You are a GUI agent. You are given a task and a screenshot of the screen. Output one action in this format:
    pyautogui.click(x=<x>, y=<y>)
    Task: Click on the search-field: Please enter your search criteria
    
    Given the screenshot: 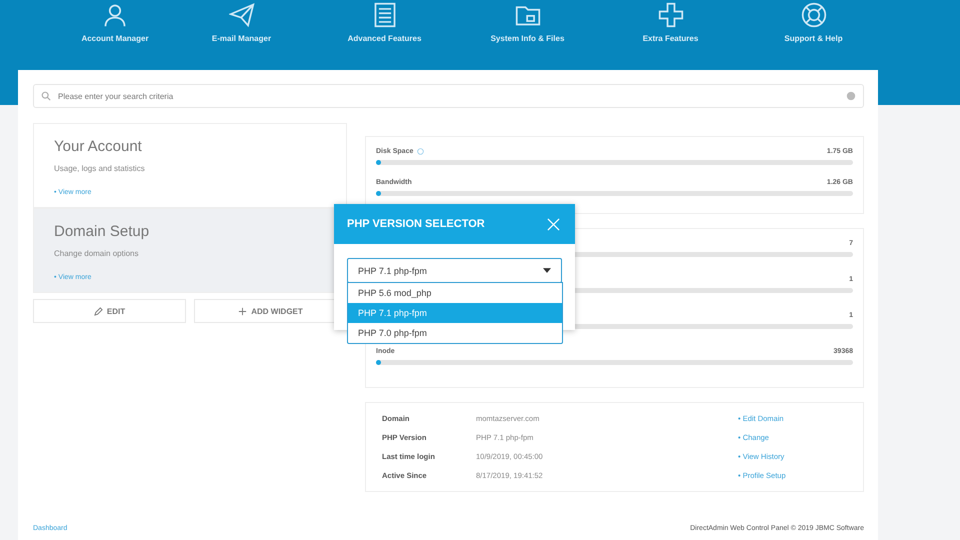 What is the action you would take?
    pyautogui.click(x=448, y=96)
    